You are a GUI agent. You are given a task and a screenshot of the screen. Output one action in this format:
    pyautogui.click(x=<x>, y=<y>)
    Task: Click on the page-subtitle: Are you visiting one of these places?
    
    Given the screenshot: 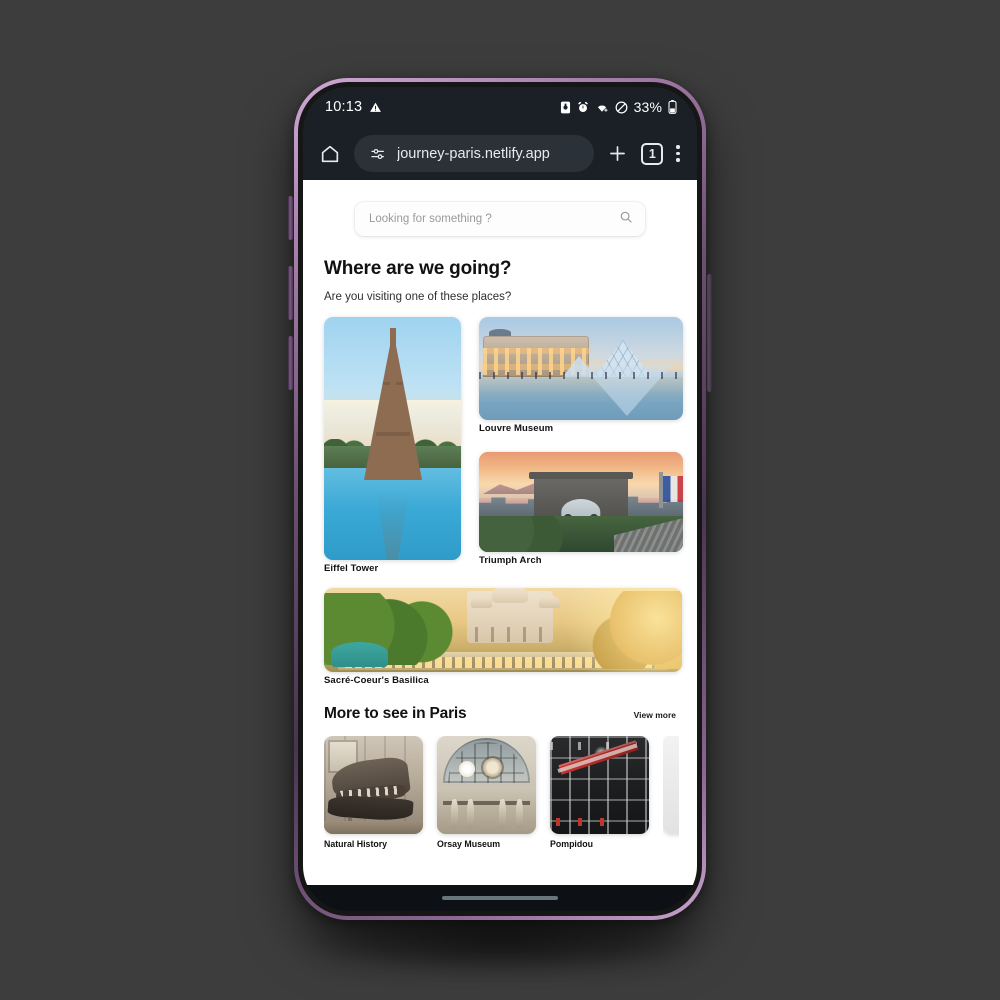 What is the action you would take?
    pyautogui.click(x=418, y=297)
    